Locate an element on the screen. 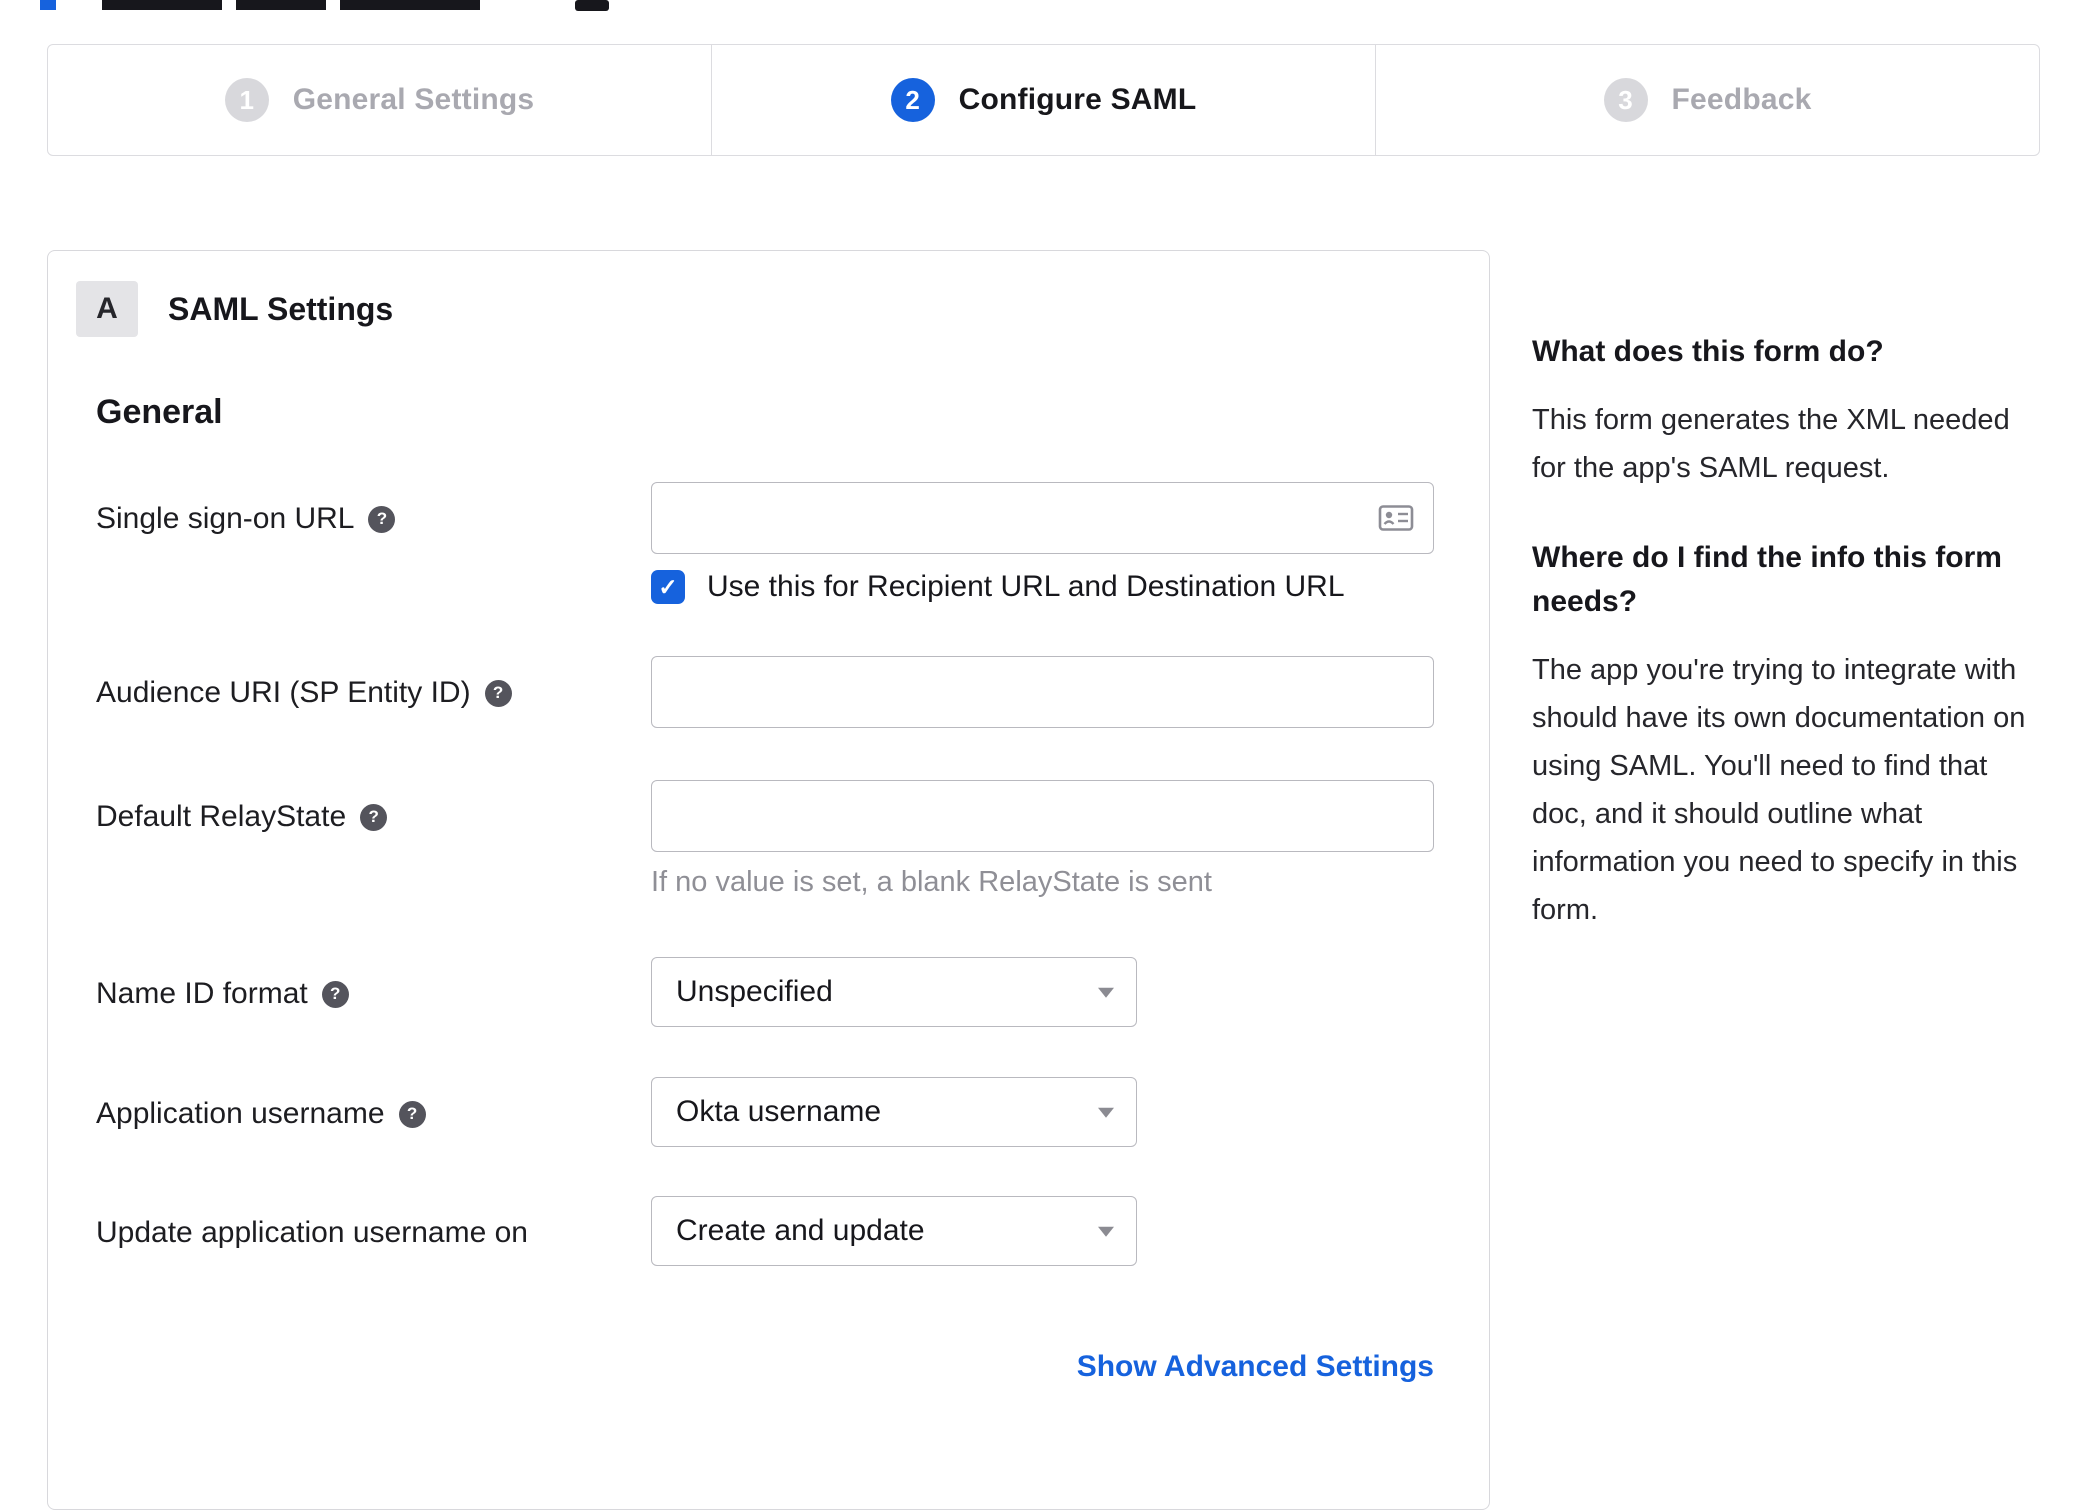 This screenshot has height=1510, width=2092. update-application-username-label: Update application username on is located at coordinates (312, 1232).